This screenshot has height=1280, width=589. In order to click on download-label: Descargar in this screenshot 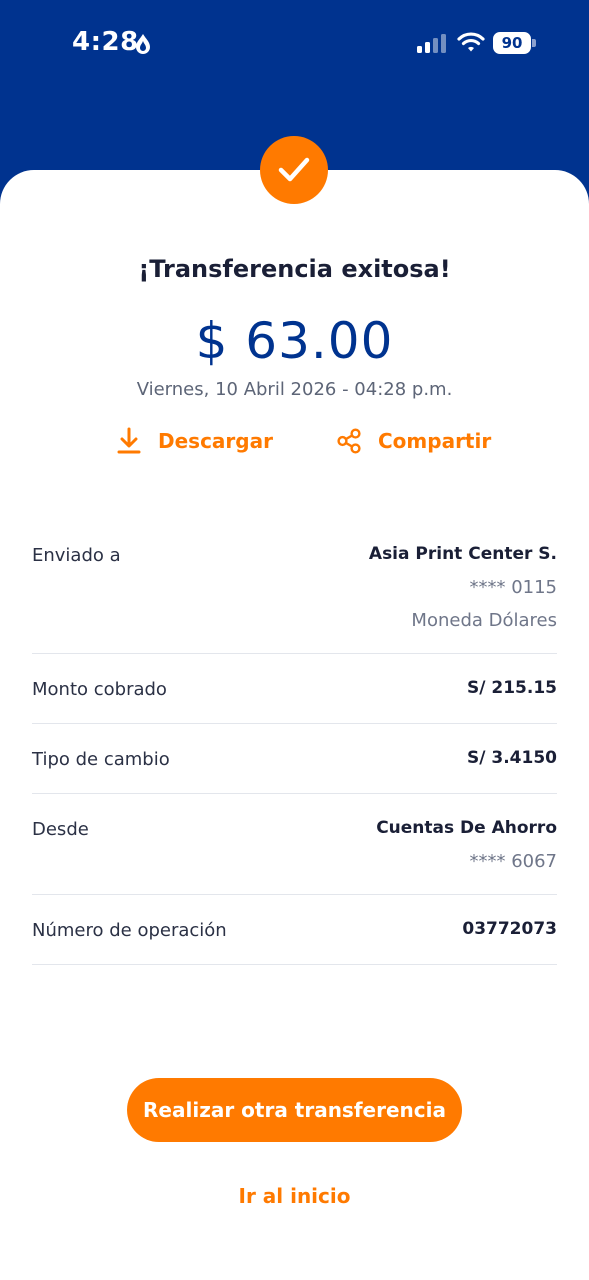, I will do `click(215, 441)`.